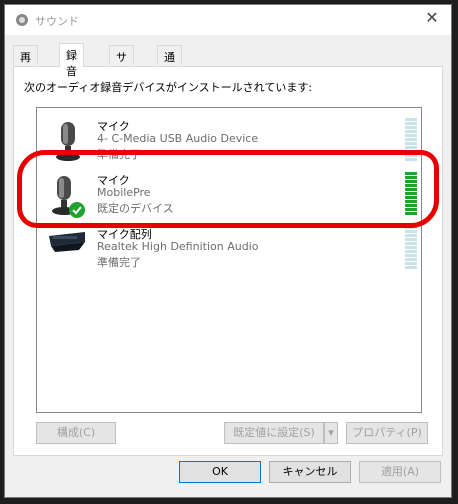  Describe the element at coordinates (76, 433) in the screenshot. I see `configure-button: 構成(C)` at that location.